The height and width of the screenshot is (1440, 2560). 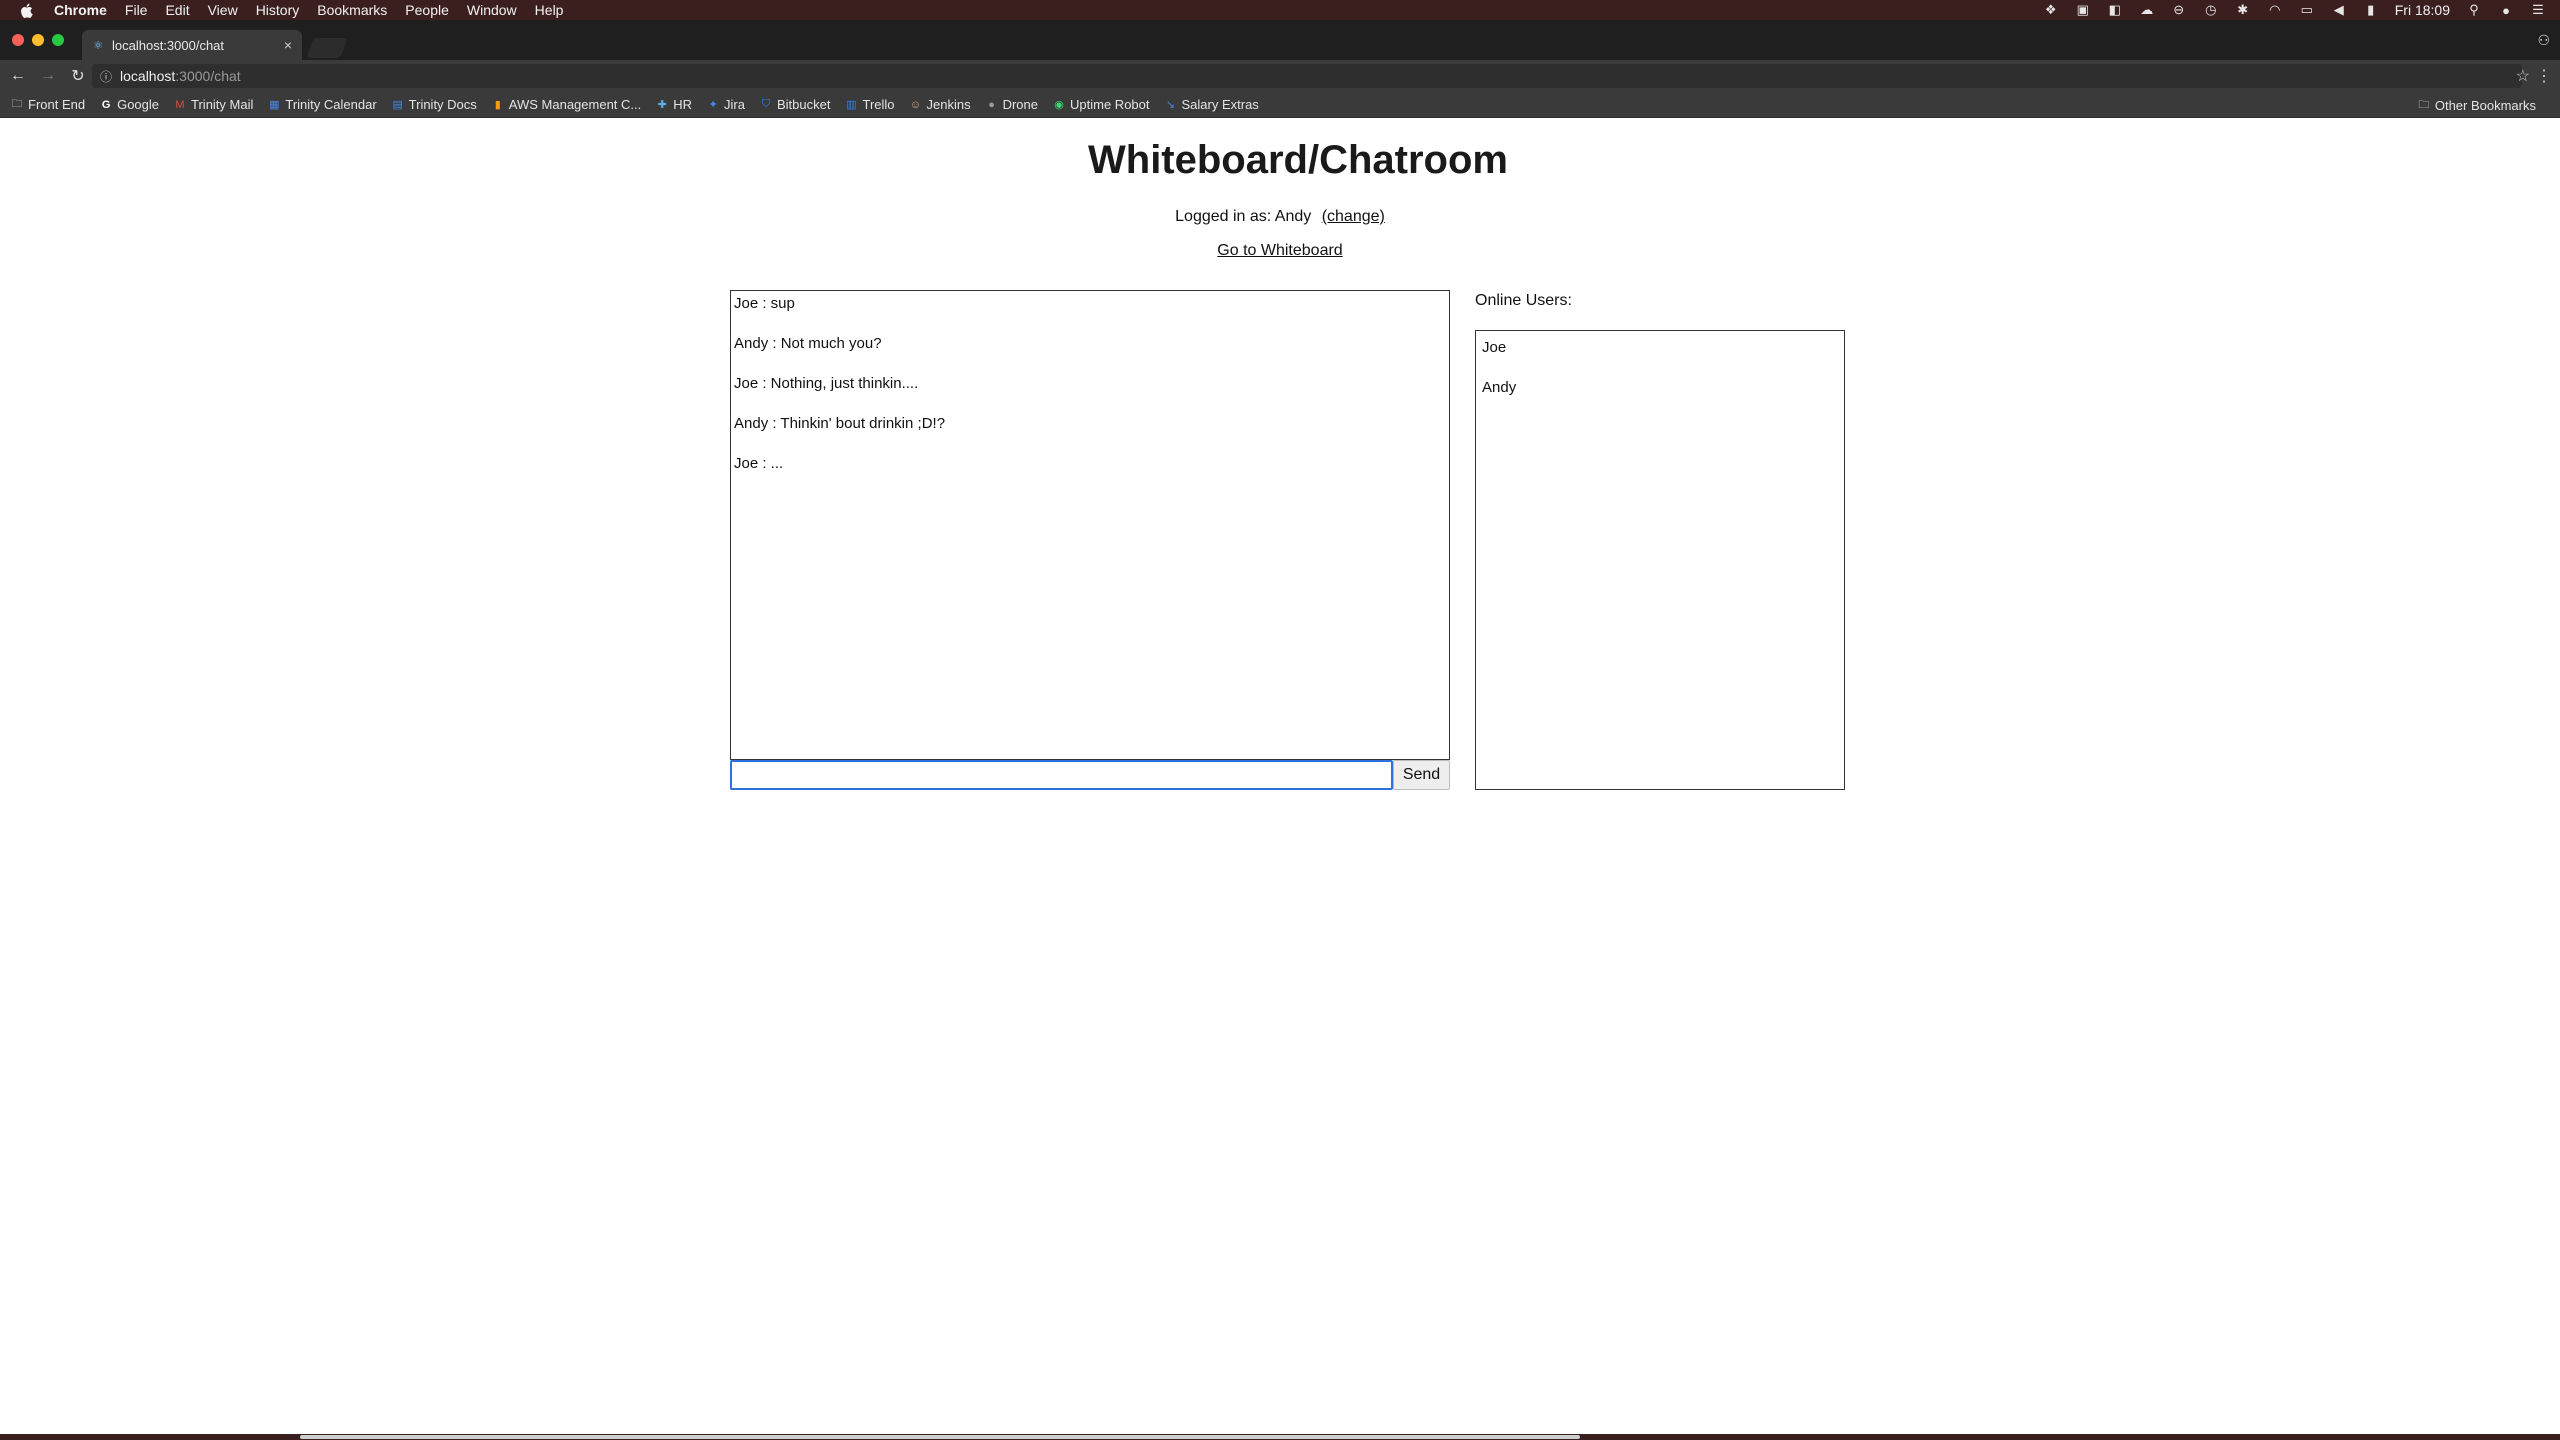 I want to click on whiteboard-link-row: Go to Whiteboard, so click(x=1280, y=251).